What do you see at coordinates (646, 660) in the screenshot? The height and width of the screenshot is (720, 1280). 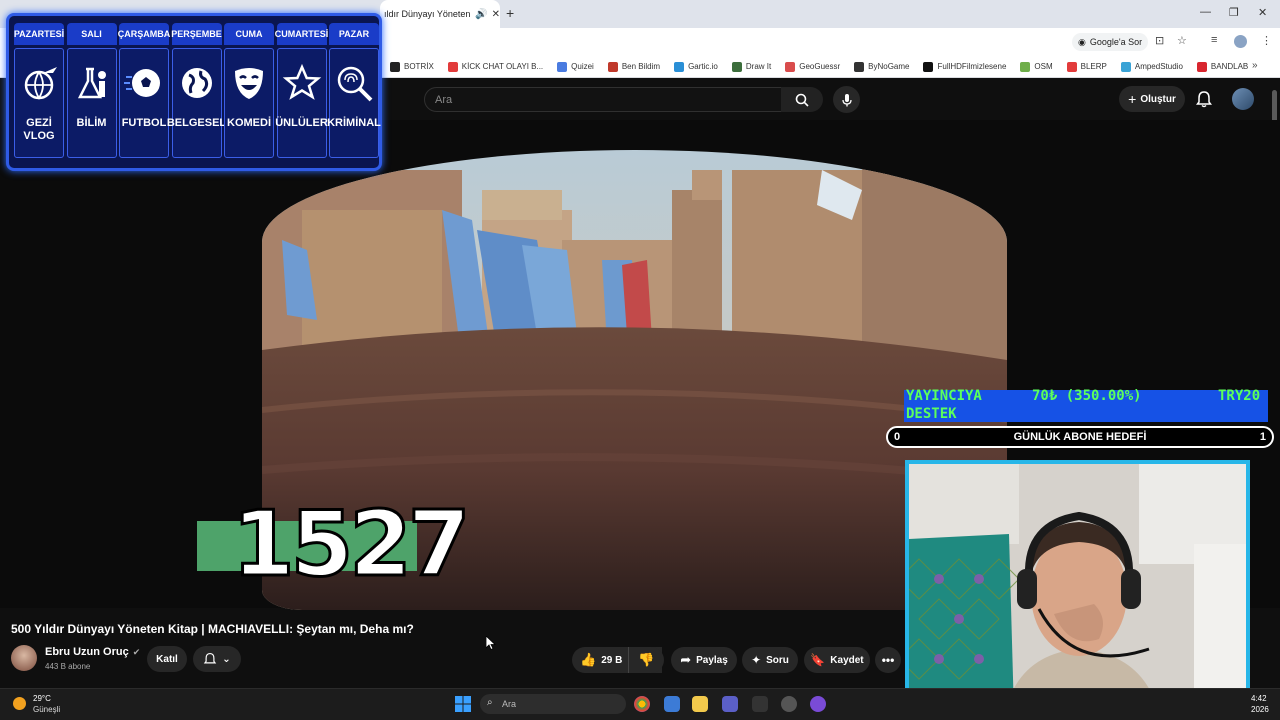 I see `dislike-button: 👎` at bounding box center [646, 660].